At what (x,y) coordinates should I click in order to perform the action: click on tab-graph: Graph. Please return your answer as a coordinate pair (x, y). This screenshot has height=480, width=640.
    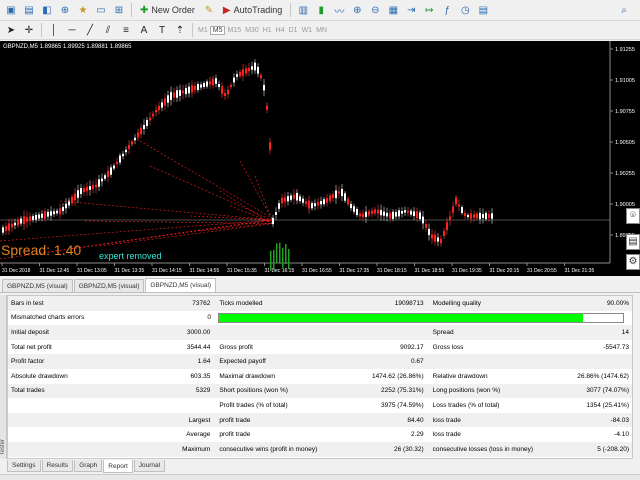
    Looking at the image, I should click on (88, 466).